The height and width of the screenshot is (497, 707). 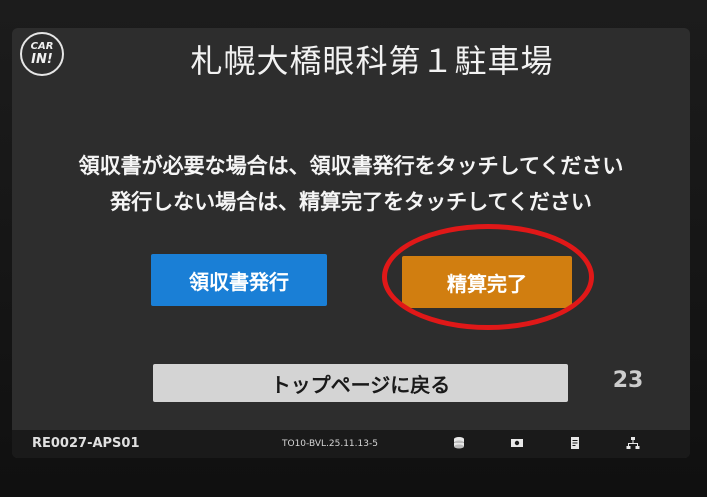 I want to click on page-title: 札幌大橋眼科第１駐車場, so click(x=372, y=61).